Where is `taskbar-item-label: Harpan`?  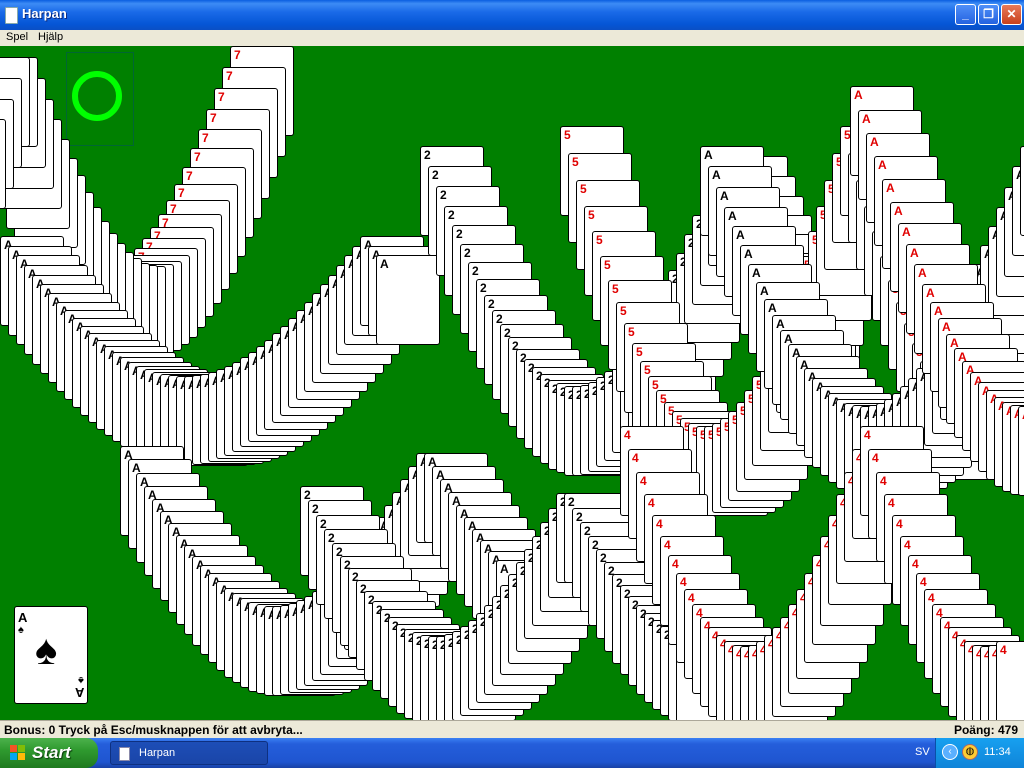 taskbar-item-label: Harpan is located at coordinates (157, 753).